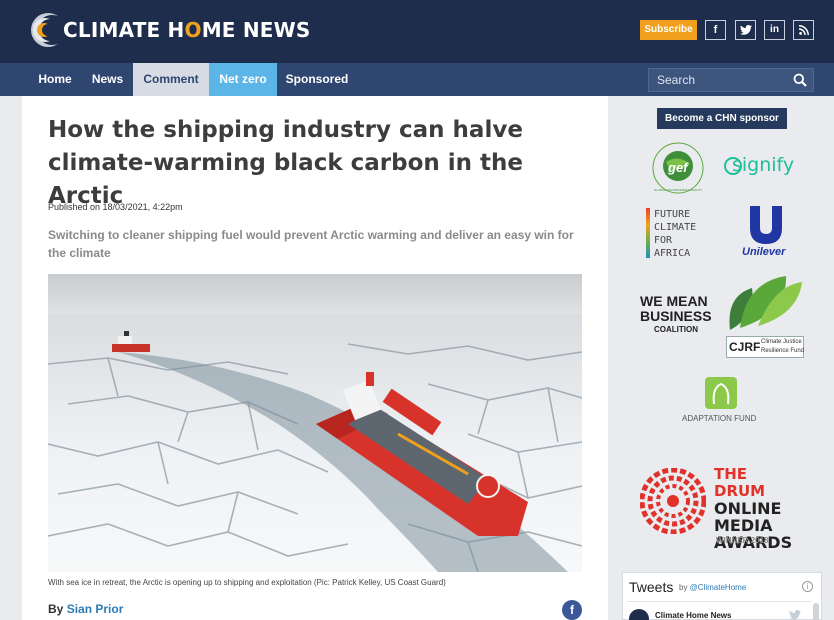 Image resolution: width=834 pixels, height=620 pixels. I want to click on cjrf-leaf-icon, so click(765, 303).